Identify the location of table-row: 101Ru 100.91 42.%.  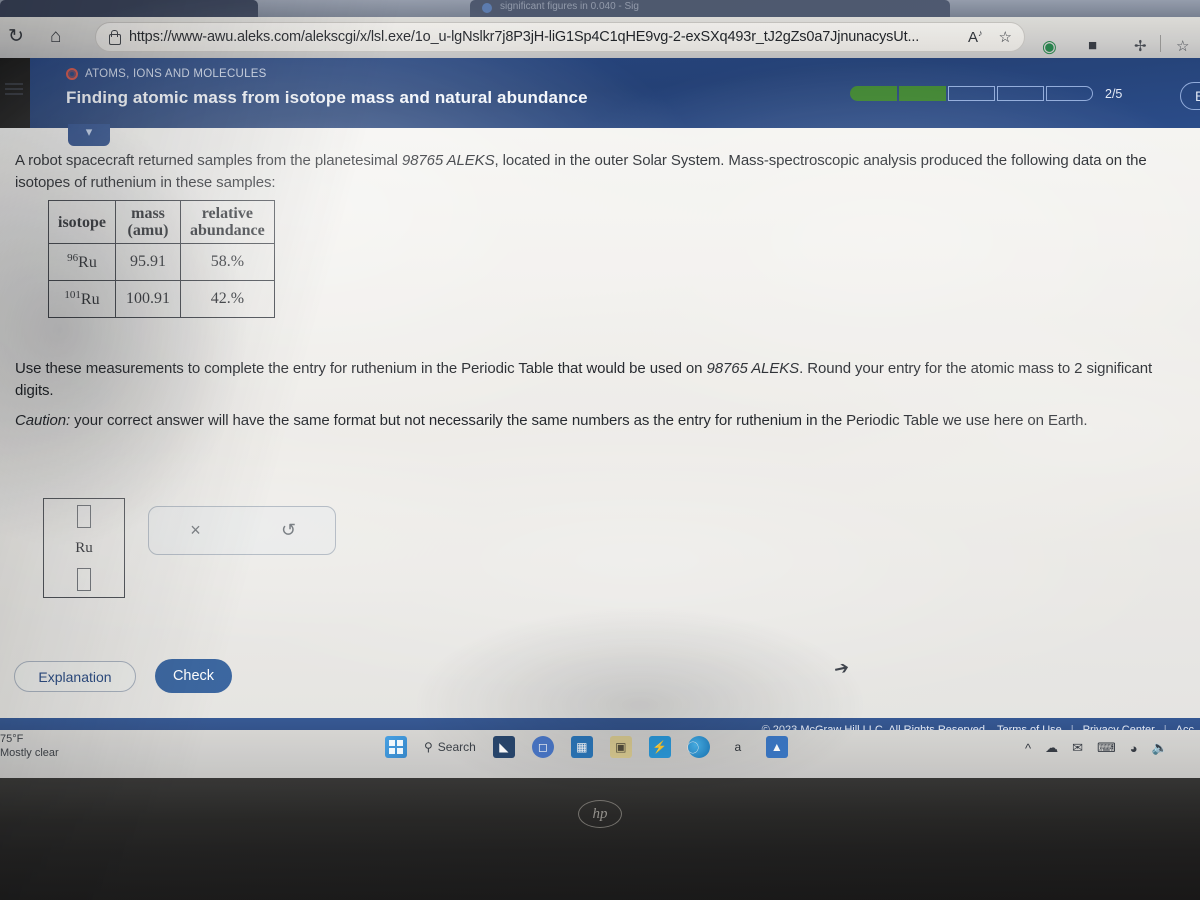
(161, 299).